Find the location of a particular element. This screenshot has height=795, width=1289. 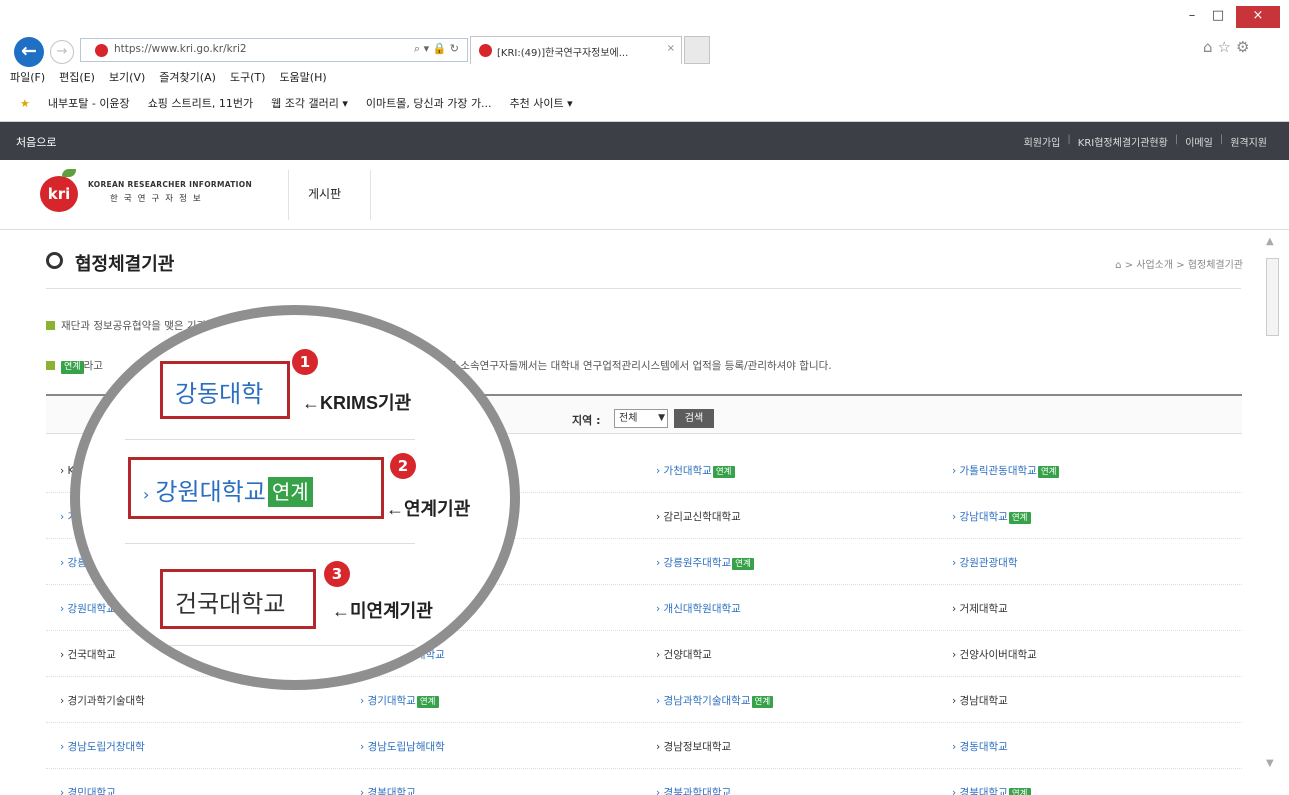

institution-name: 거제대학교 is located at coordinates (983, 609).